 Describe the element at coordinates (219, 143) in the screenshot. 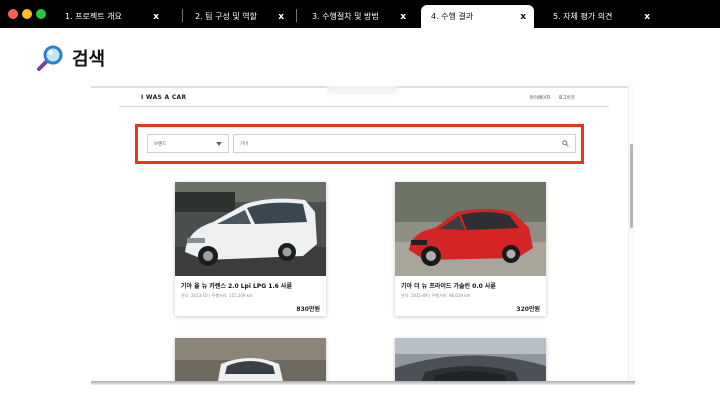

I see `chevron-down-icon` at that location.